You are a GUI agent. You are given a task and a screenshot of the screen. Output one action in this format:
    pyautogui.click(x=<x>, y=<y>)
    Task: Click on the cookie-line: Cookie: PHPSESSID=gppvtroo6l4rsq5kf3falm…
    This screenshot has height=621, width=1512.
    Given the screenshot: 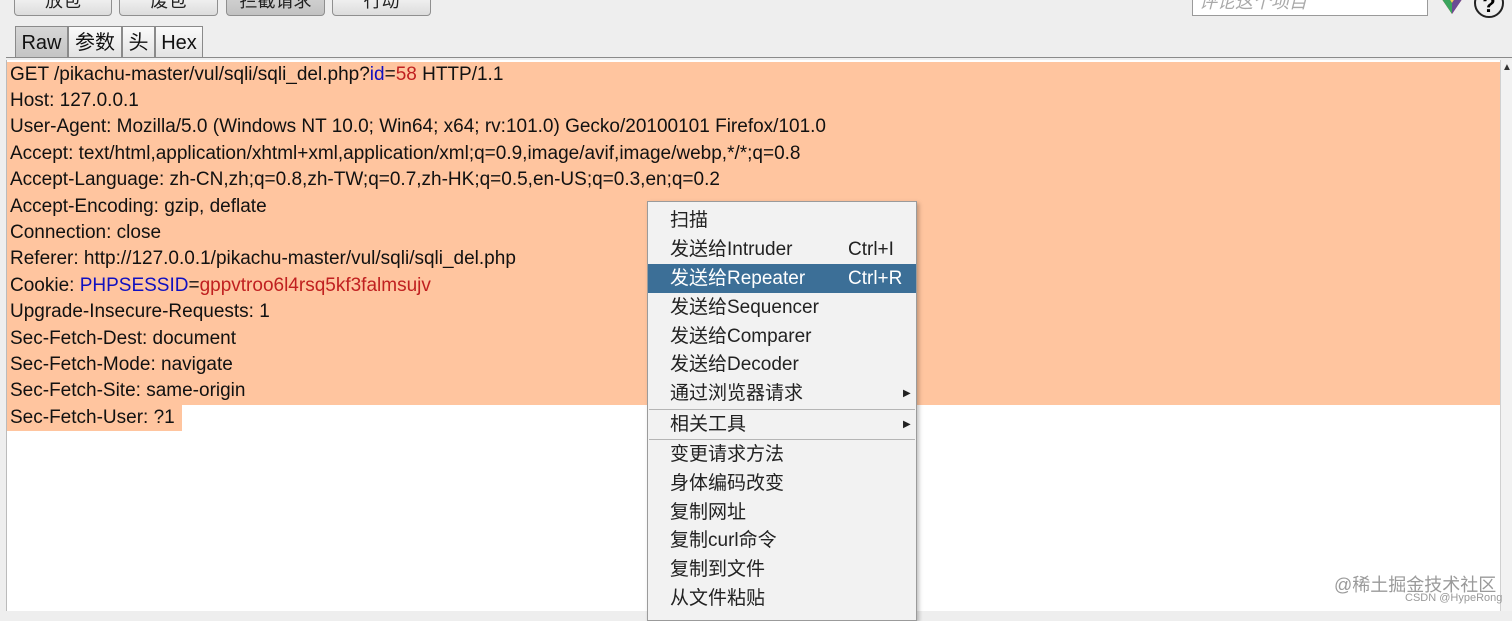 What is the action you would take?
    pyautogui.click(x=220, y=285)
    